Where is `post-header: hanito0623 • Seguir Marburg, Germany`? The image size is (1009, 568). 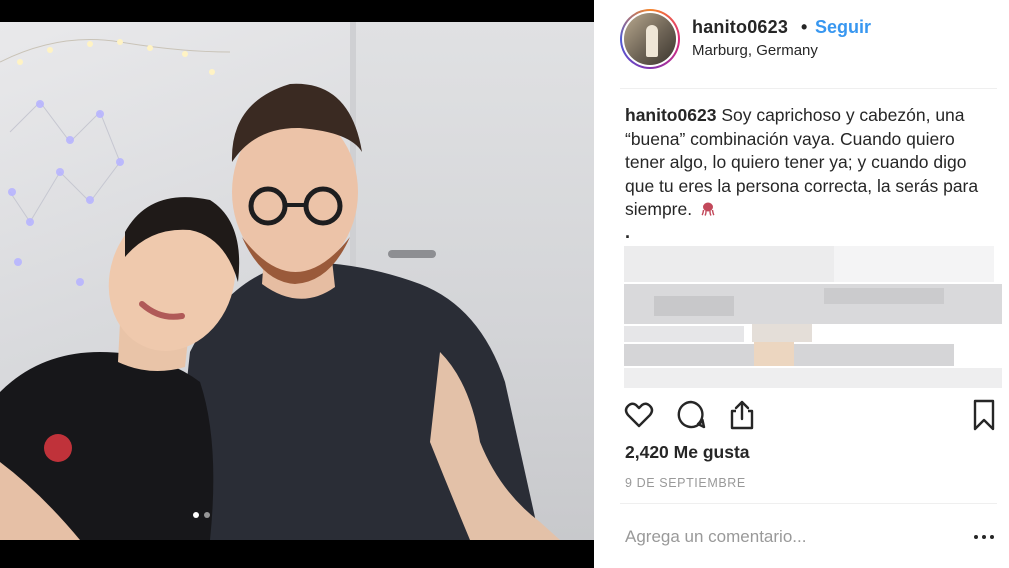 post-header: hanito0623 • Seguir Marburg, Germany is located at coordinates (801, 39).